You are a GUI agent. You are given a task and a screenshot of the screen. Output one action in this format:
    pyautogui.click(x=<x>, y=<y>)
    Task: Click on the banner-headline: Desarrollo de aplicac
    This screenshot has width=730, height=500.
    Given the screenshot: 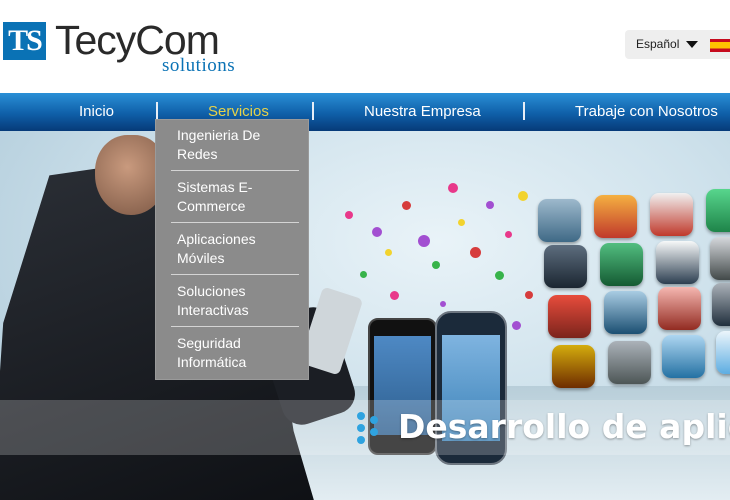 What is the action you would take?
    pyautogui.click(x=564, y=426)
    